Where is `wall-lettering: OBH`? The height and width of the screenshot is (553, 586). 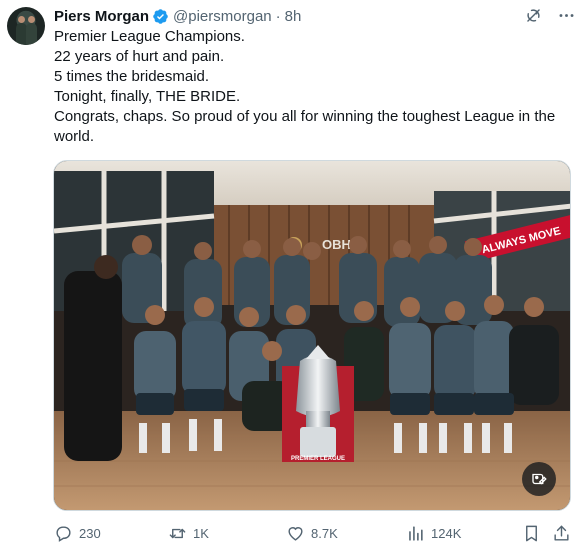
wall-lettering: OBH is located at coordinates (336, 244).